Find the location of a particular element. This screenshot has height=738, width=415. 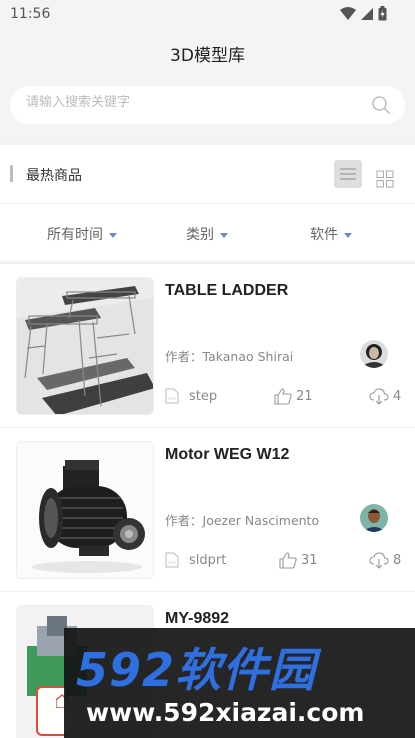

title-bar: 3D模型库 is located at coordinates (207, 53).